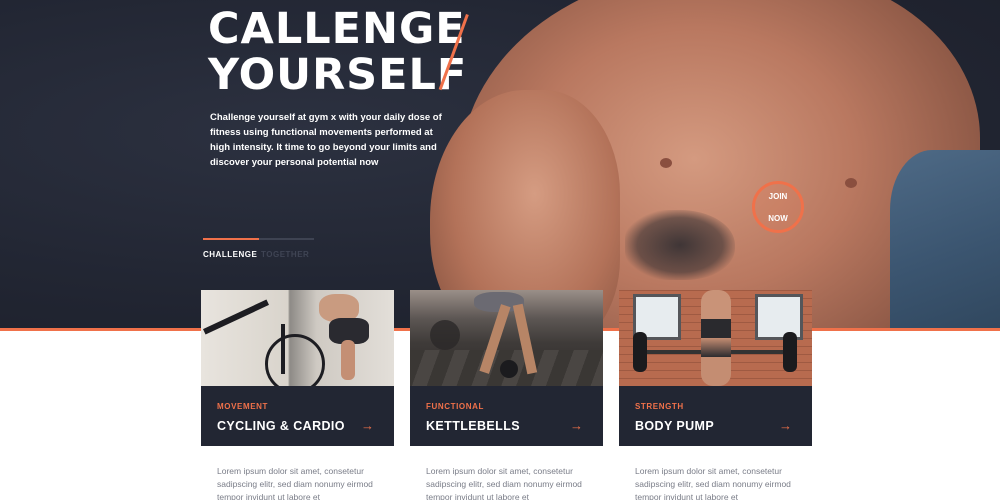 The width and height of the screenshot is (1000, 500). Describe the element at coordinates (715, 338) in the screenshot. I see `body-pump-photo` at that location.